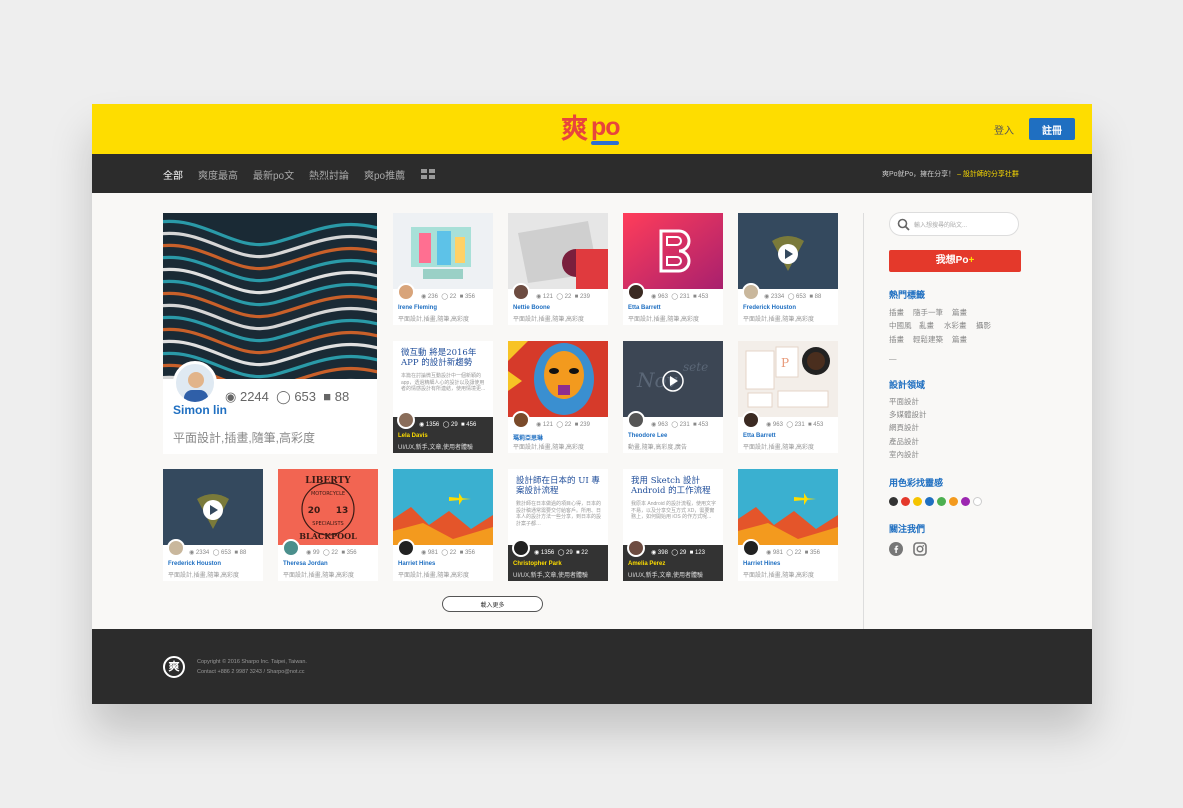 This screenshot has height=808, width=1183. I want to click on color-swatch-white, so click(977, 501).